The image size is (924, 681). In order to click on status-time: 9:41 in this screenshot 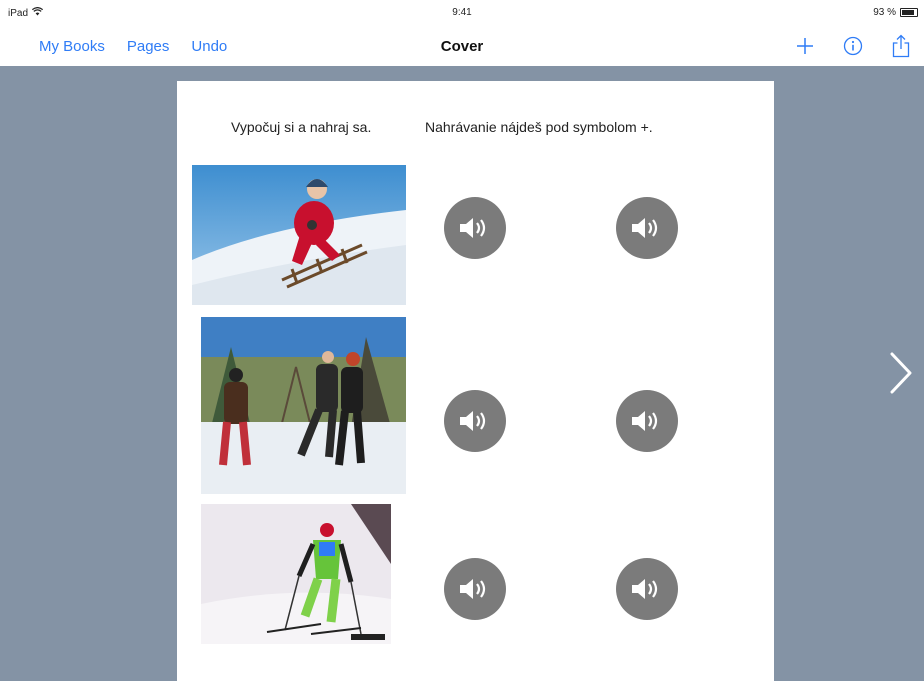, I will do `click(462, 12)`.